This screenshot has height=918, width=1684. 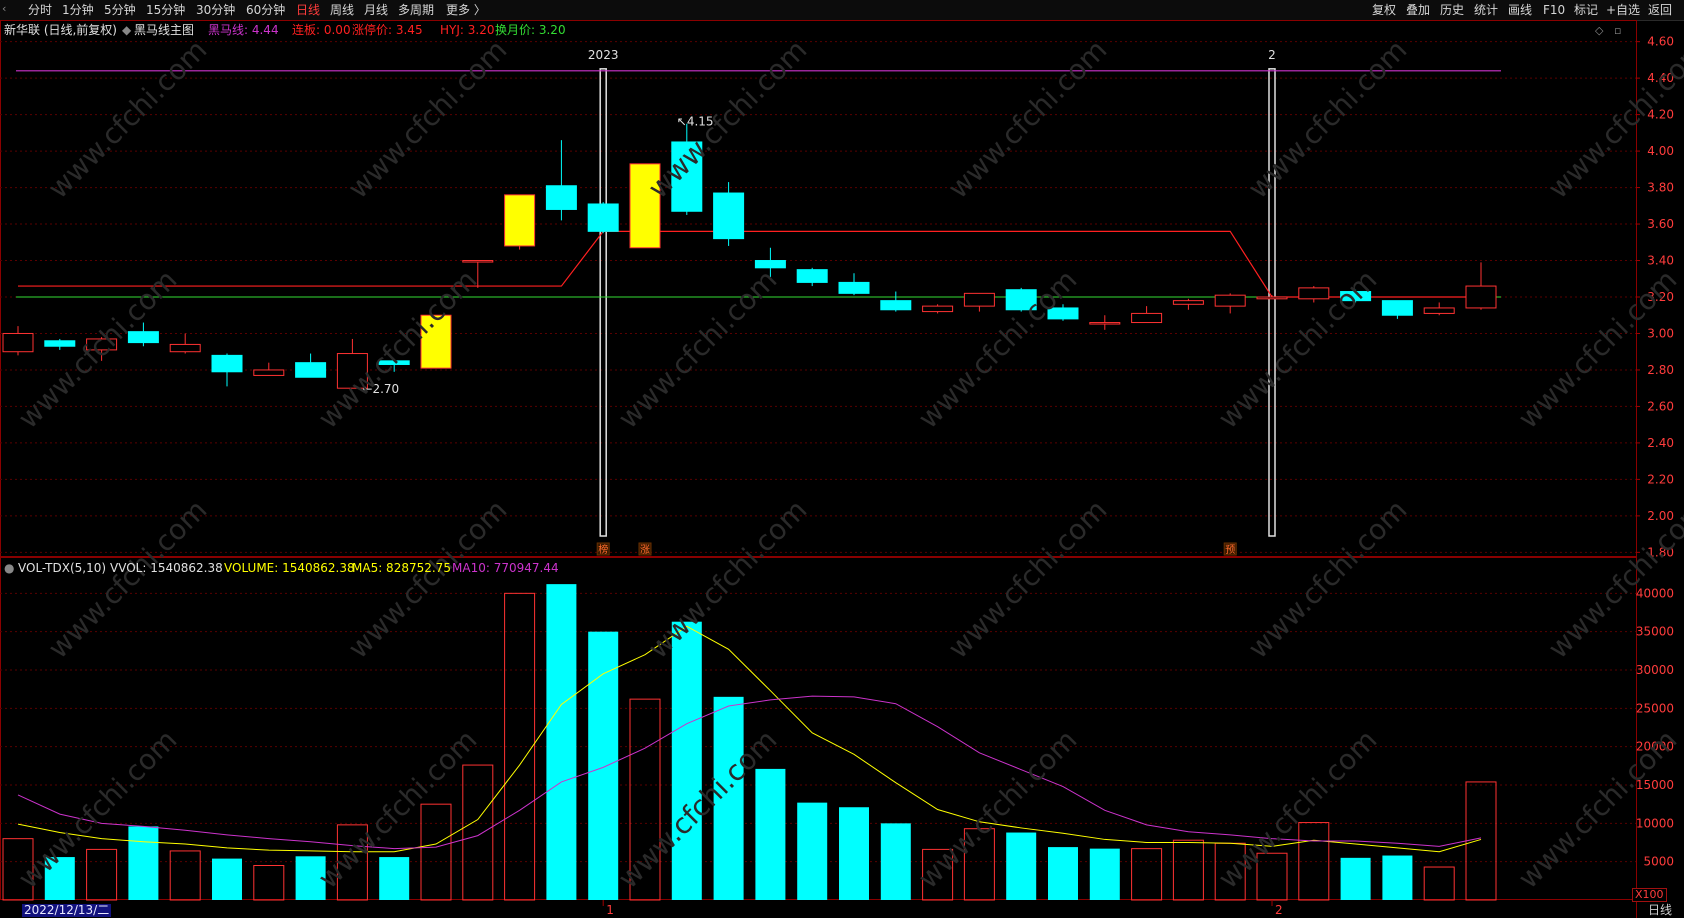 I want to click on vvol-value: VVOL: 1540862.38, so click(x=166, y=568).